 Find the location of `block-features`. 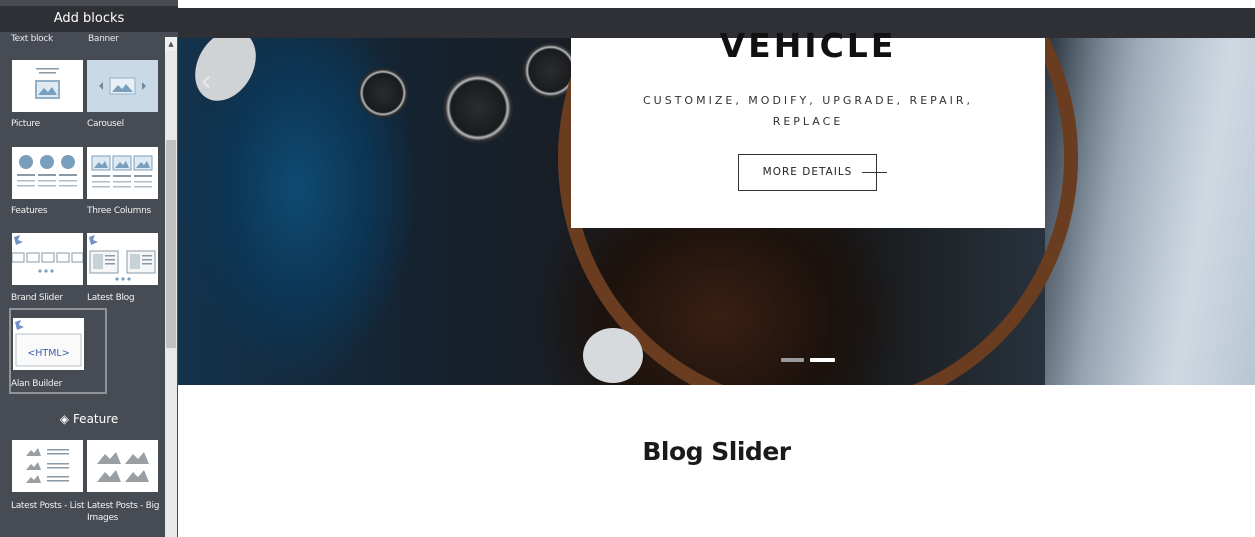

block-features is located at coordinates (47, 173).